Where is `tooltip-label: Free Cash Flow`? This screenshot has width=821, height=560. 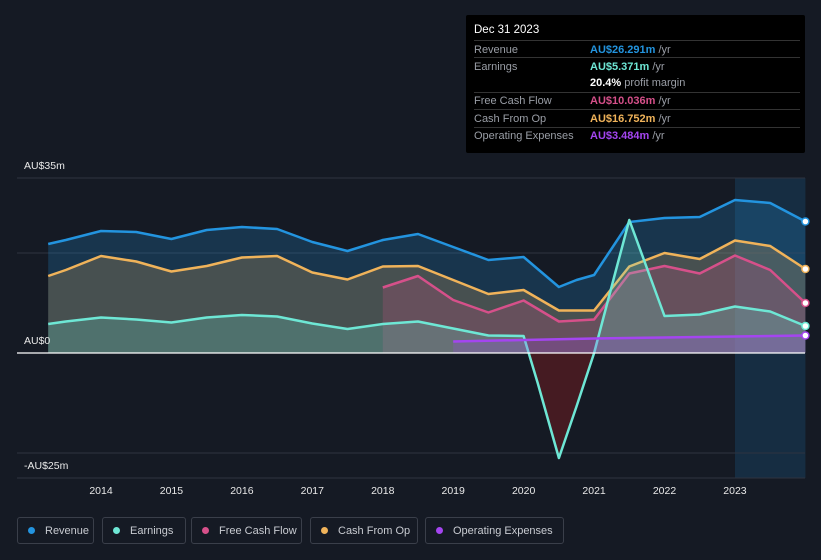
tooltip-label: Free Cash Flow is located at coordinates (513, 101).